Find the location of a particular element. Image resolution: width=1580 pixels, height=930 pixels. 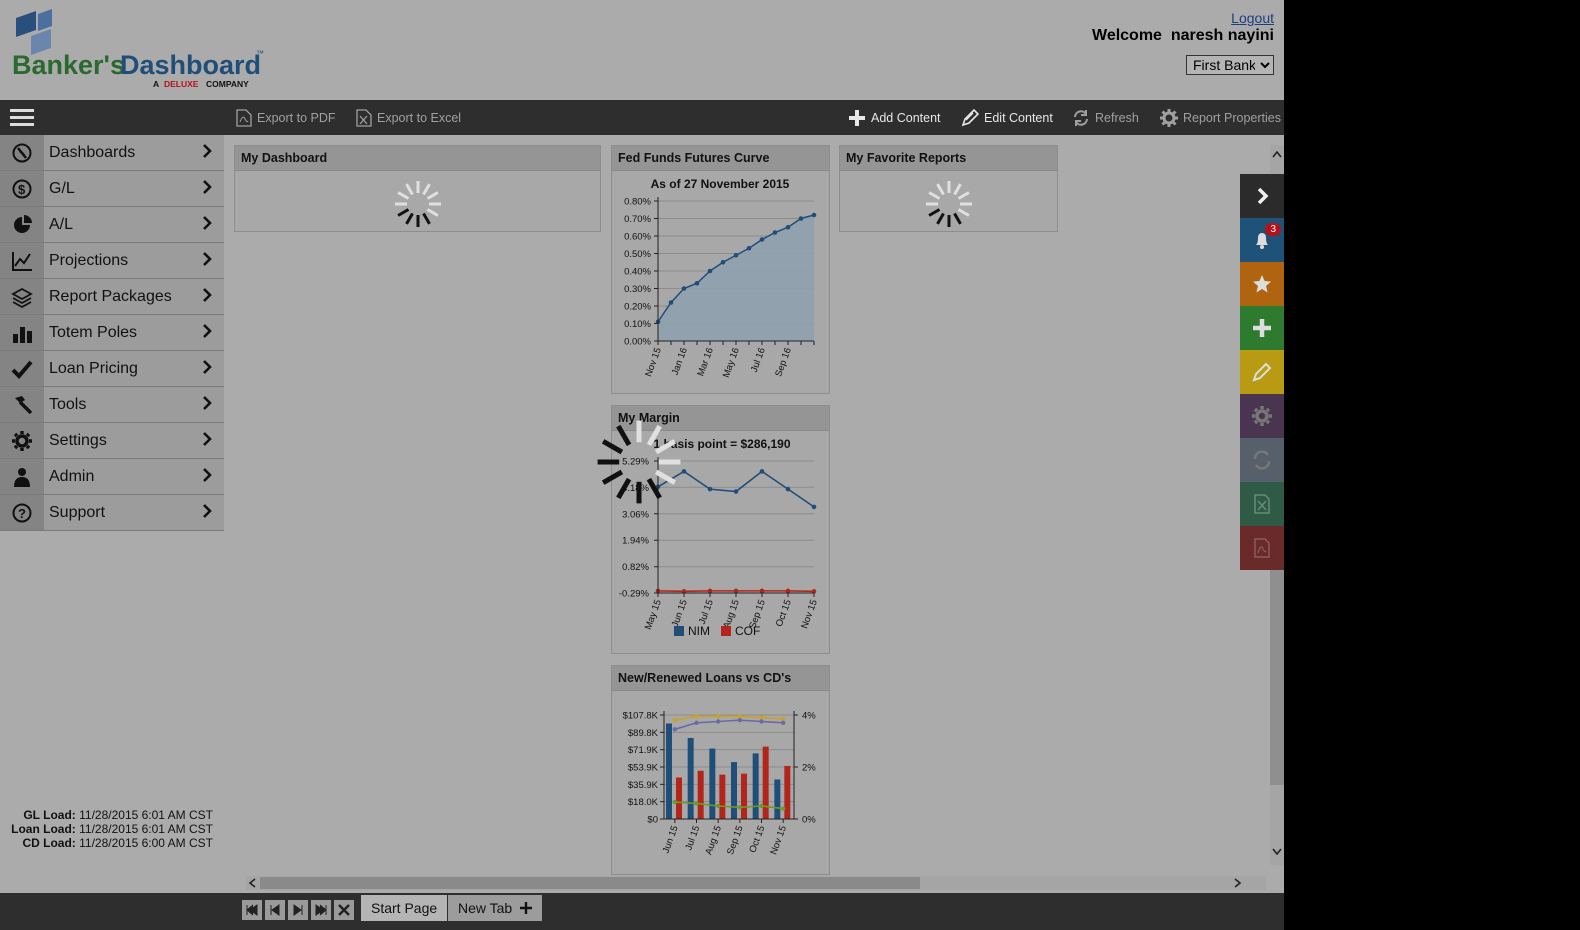

sidebar-item-label: Totem Poles is located at coordinates (93, 332).